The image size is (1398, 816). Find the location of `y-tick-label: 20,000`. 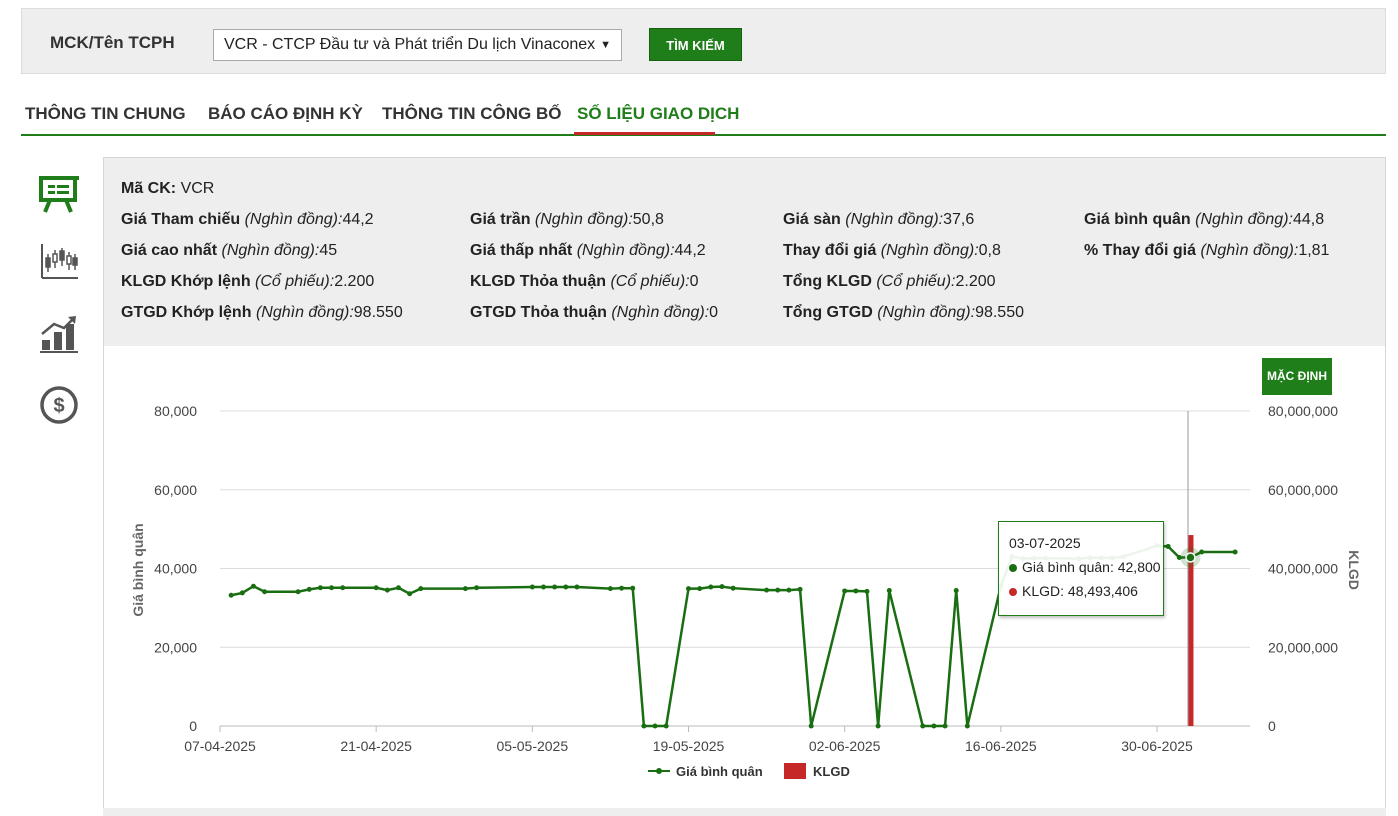

y-tick-label: 20,000 is located at coordinates (175, 647).